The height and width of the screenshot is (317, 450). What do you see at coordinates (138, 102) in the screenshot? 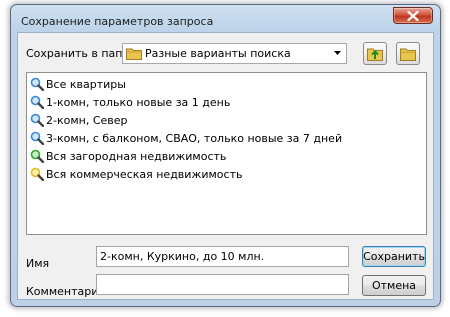
I see `list-item-label: 1-комн, только новые за 1 день` at bounding box center [138, 102].